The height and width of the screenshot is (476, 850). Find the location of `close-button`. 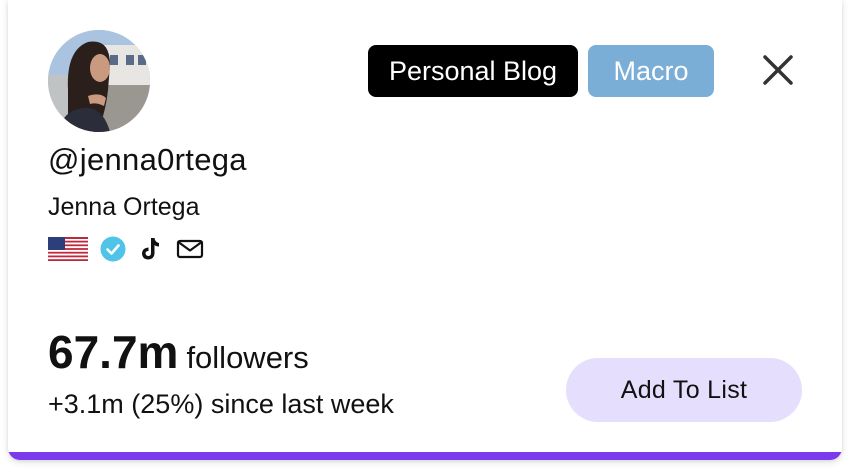

close-button is located at coordinates (778, 70).